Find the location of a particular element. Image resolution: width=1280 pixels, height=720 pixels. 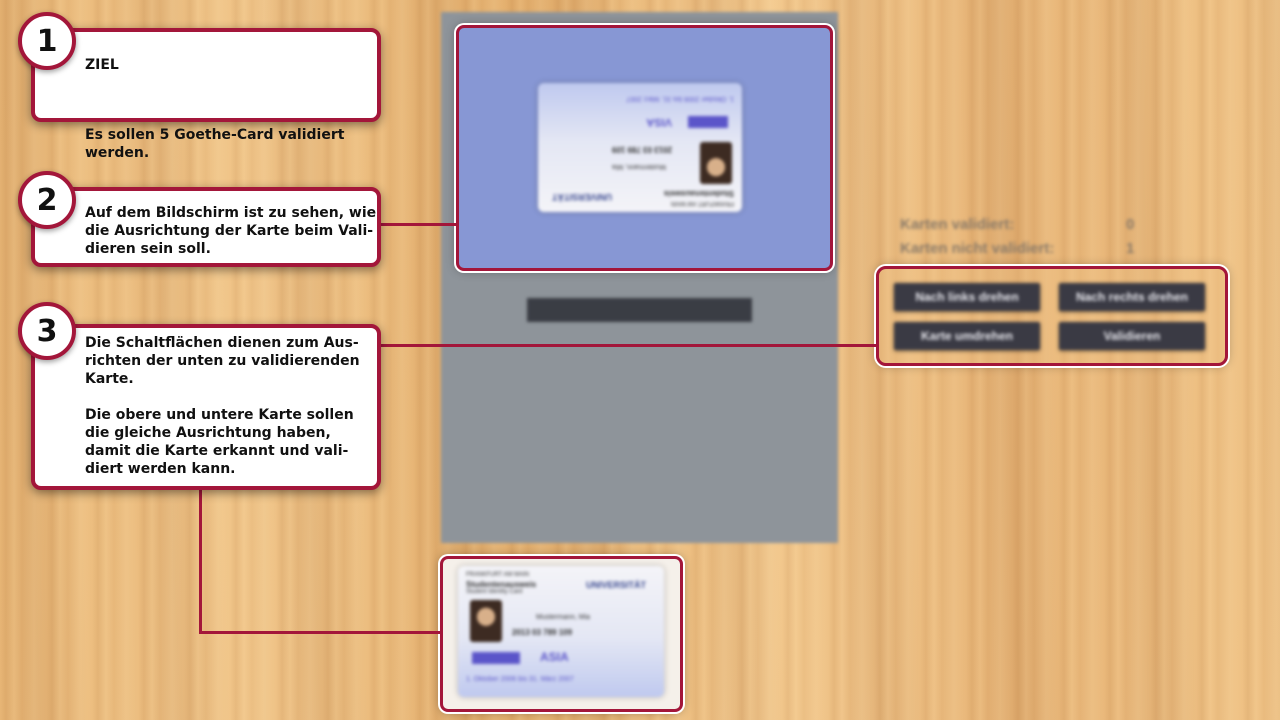

connector-line-3-down is located at coordinates (200, 560).